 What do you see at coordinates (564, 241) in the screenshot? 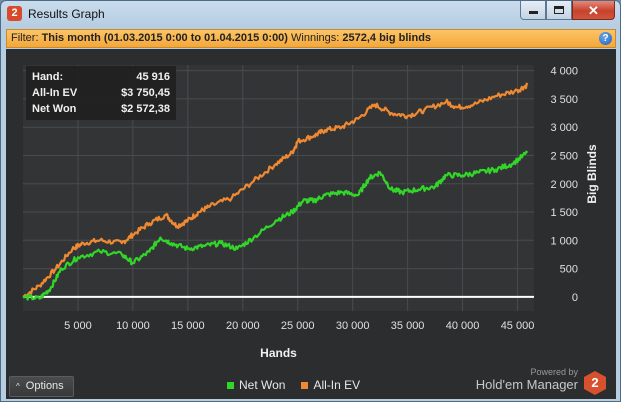
I see `y-tick-label: 1 000` at bounding box center [564, 241].